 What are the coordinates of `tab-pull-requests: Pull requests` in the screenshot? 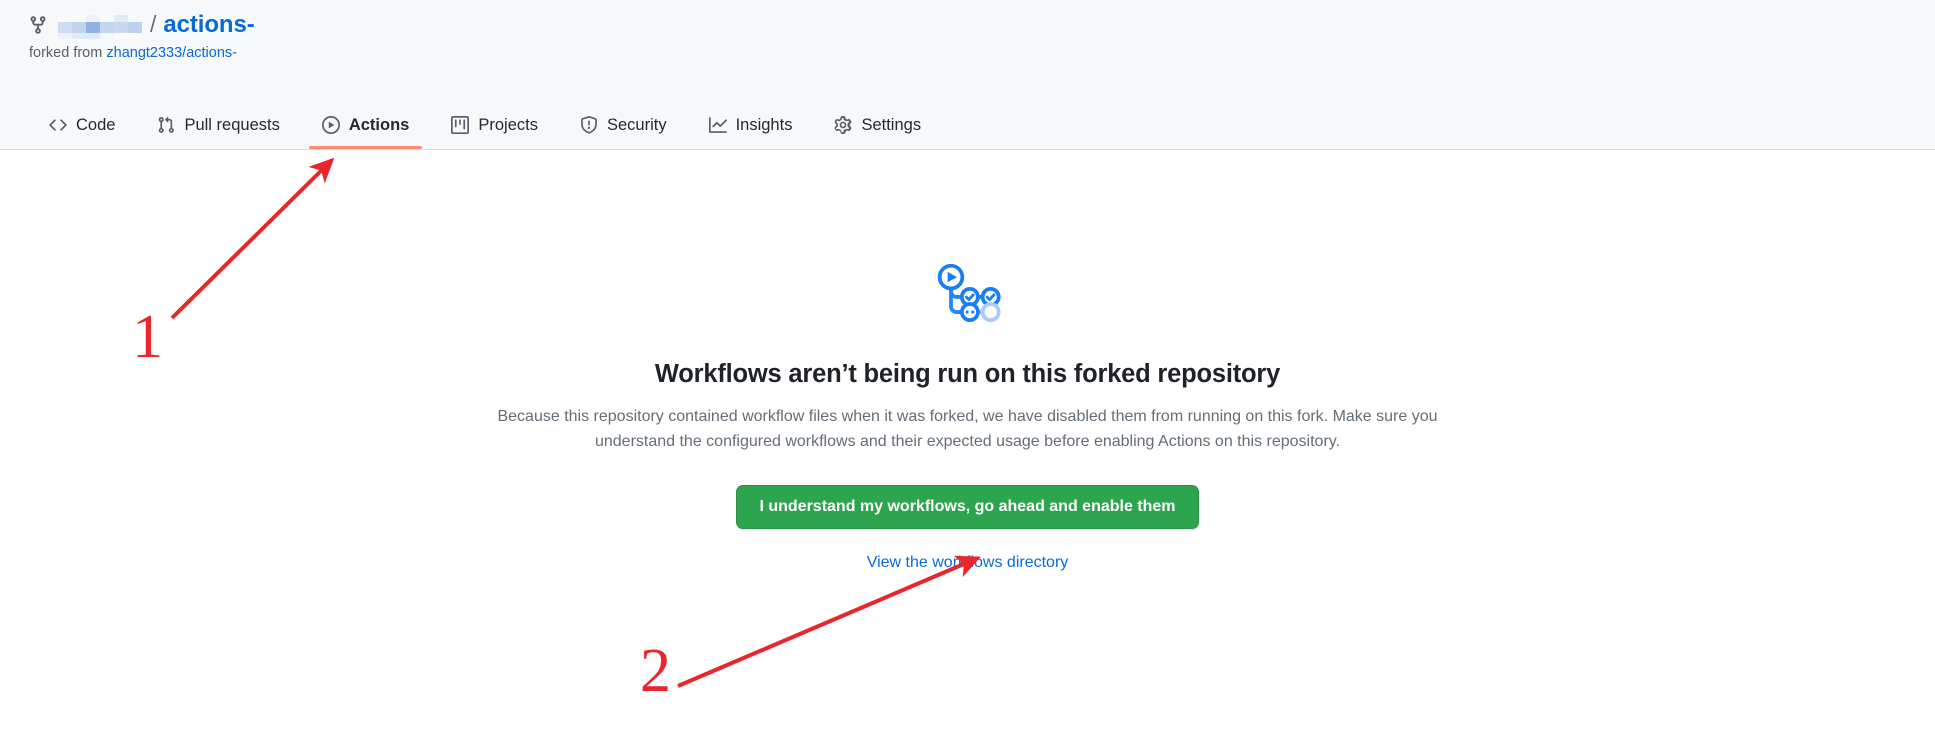 It's located at (218, 132).